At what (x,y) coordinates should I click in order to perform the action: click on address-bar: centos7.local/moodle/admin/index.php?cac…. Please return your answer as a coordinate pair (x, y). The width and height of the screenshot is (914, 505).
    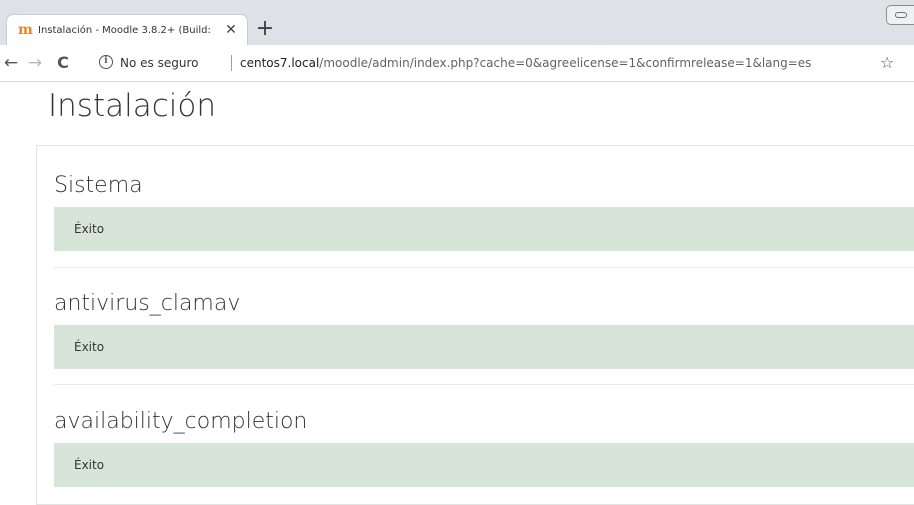
    Looking at the image, I should click on (550, 63).